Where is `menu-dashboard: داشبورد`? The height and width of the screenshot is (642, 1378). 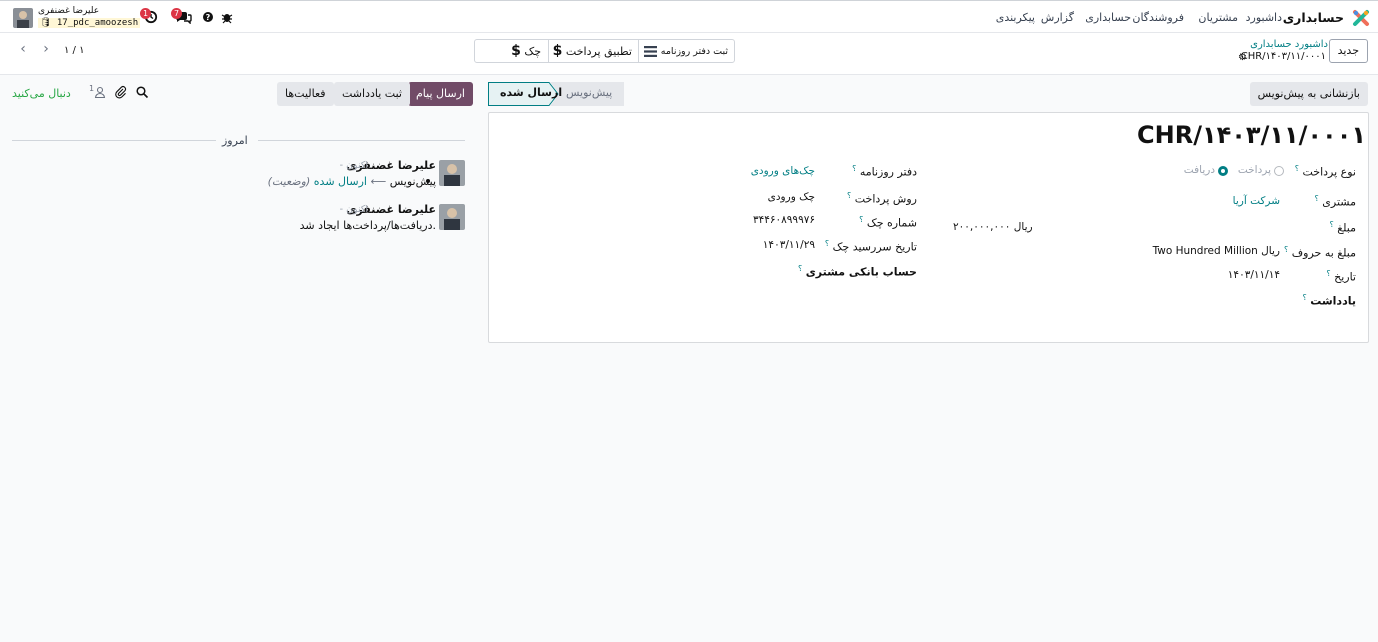 menu-dashboard: داشبورد is located at coordinates (1264, 17).